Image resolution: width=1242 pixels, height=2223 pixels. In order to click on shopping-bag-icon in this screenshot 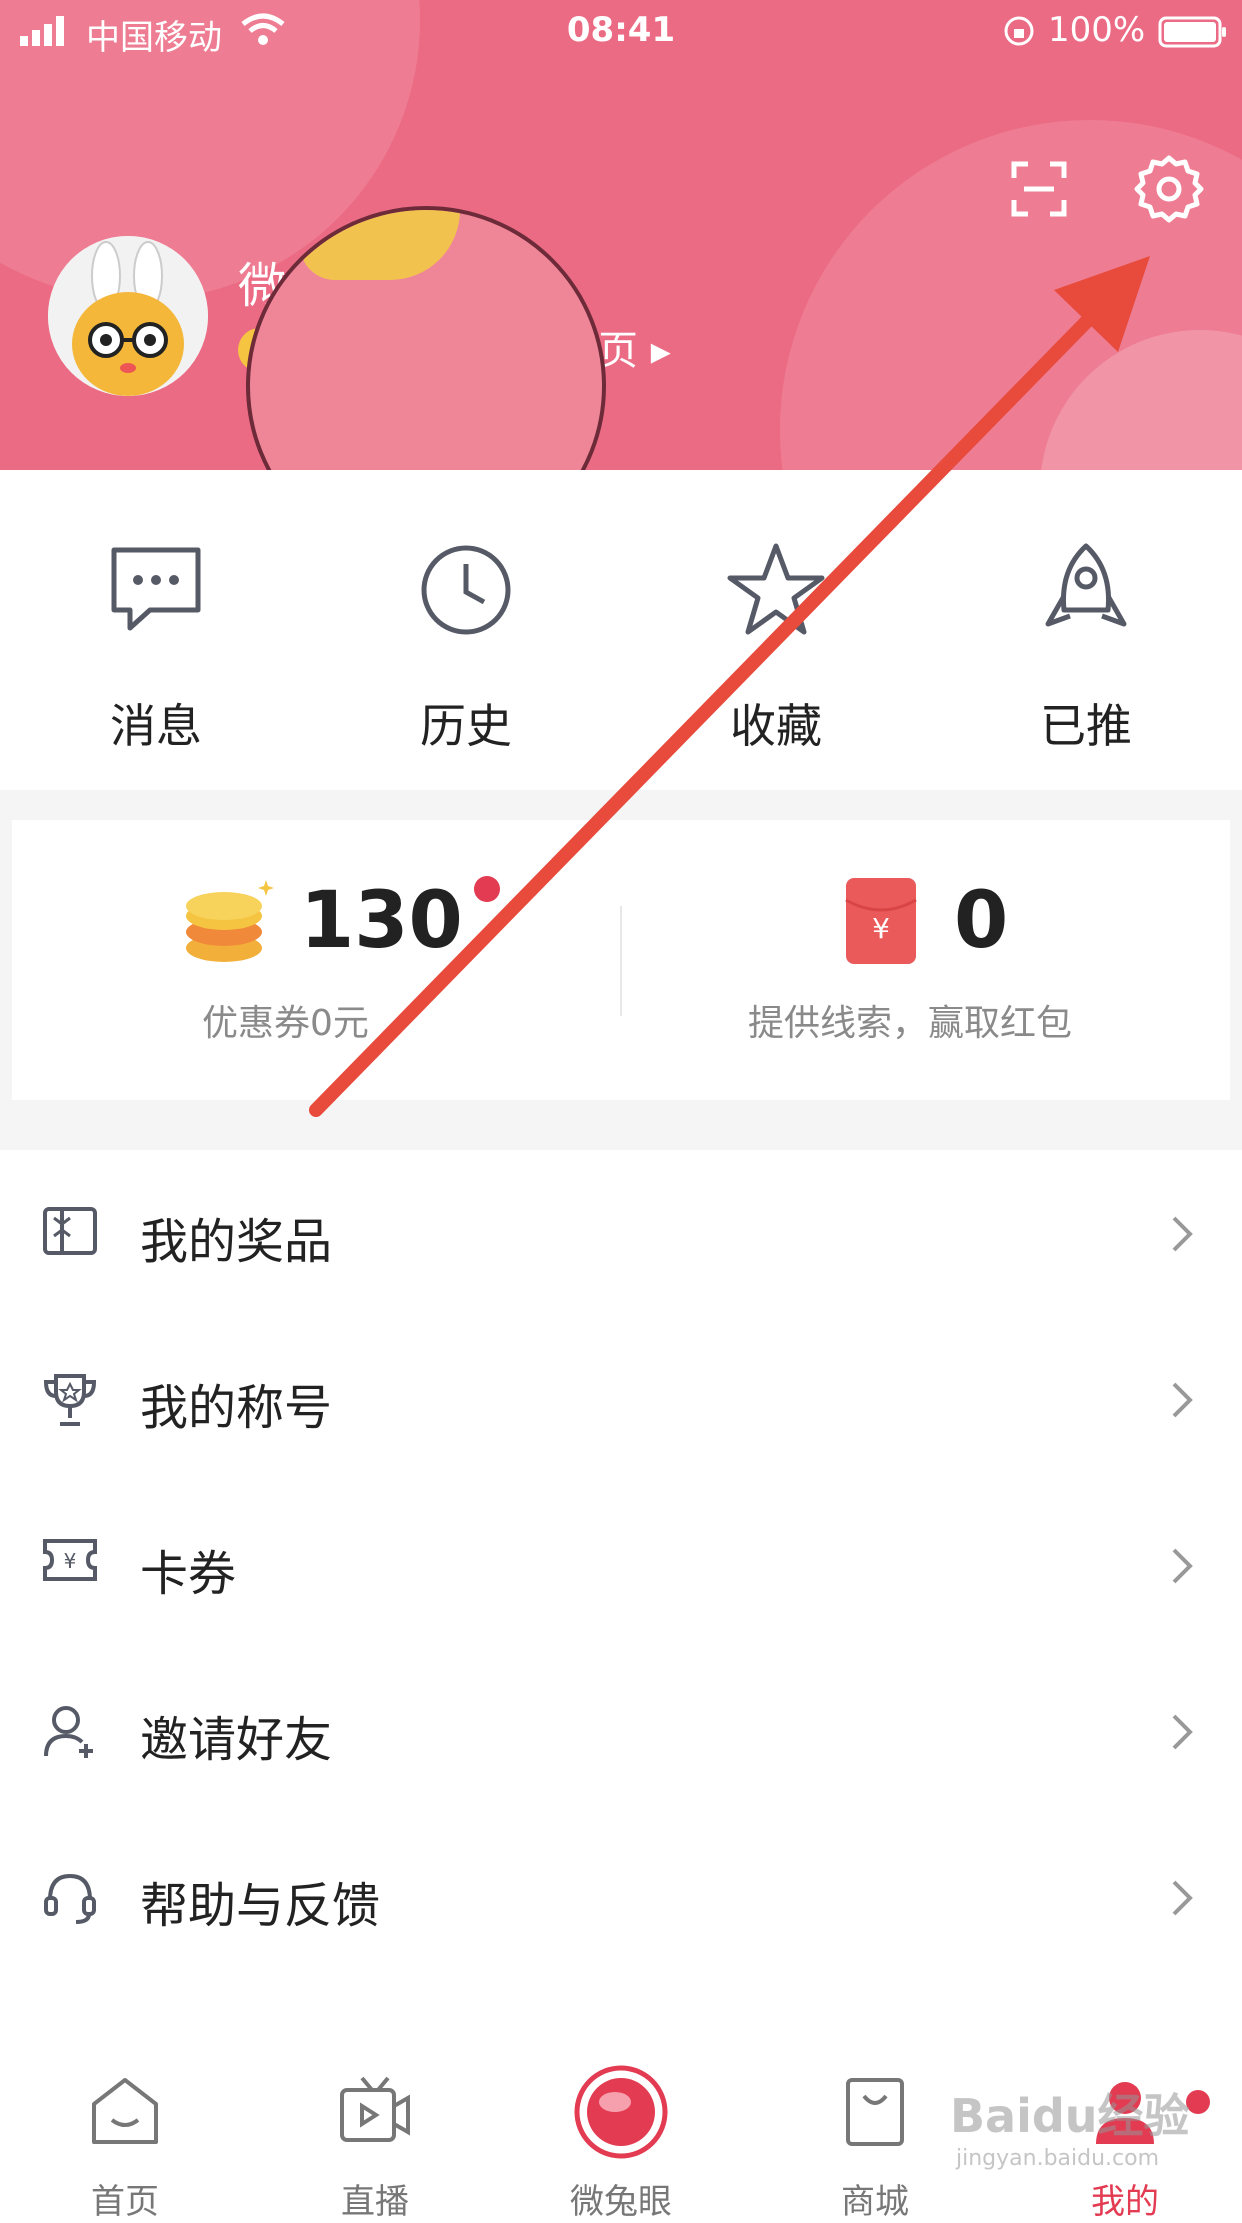, I will do `click(875, 2112)`.